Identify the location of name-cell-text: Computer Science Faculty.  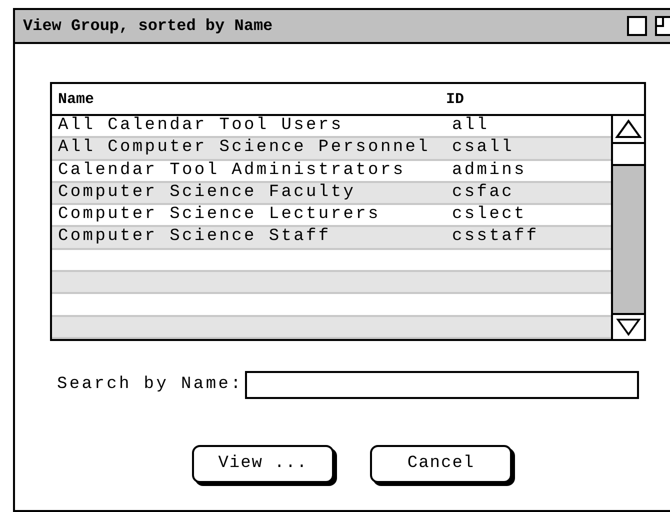
(207, 193).